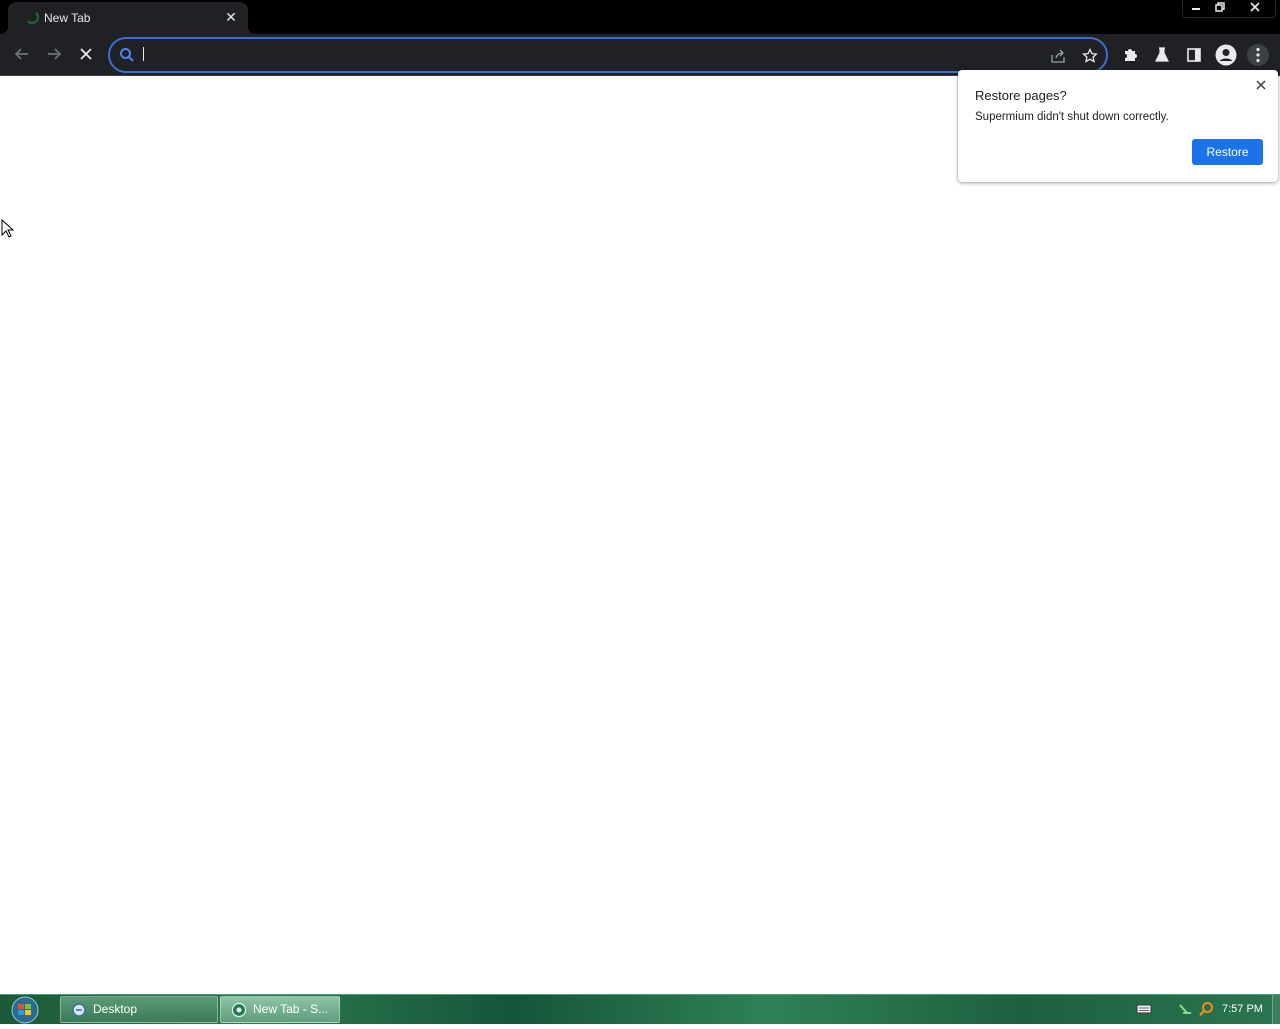  I want to click on extensions-button, so click(1130, 55).